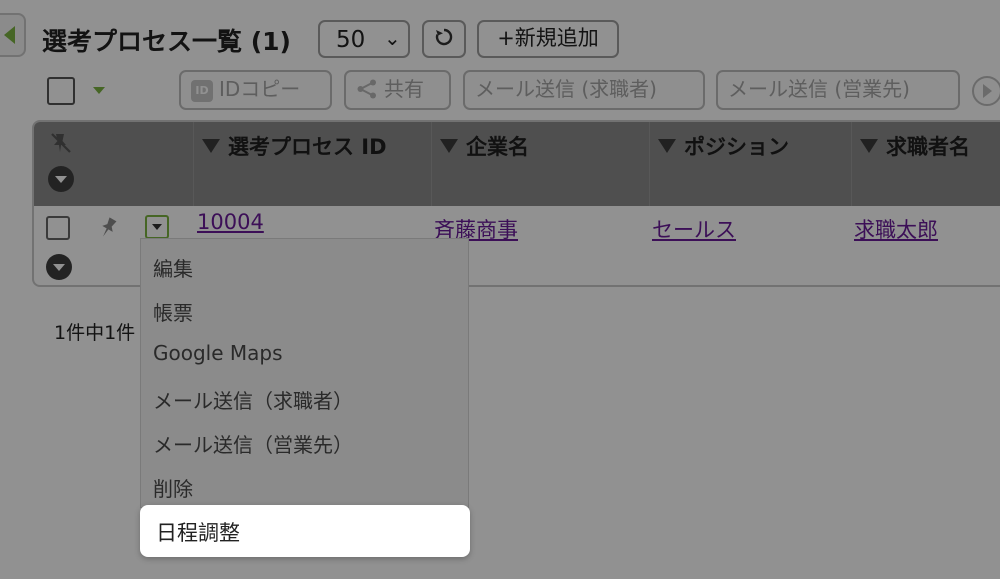 The width and height of the screenshot is (1000, 579). What do you see at coordinates (253, 443) in the screenshot?
I see `menu-item-mail-sales: メール送信（営業先）` at bounding box center [253, 443].